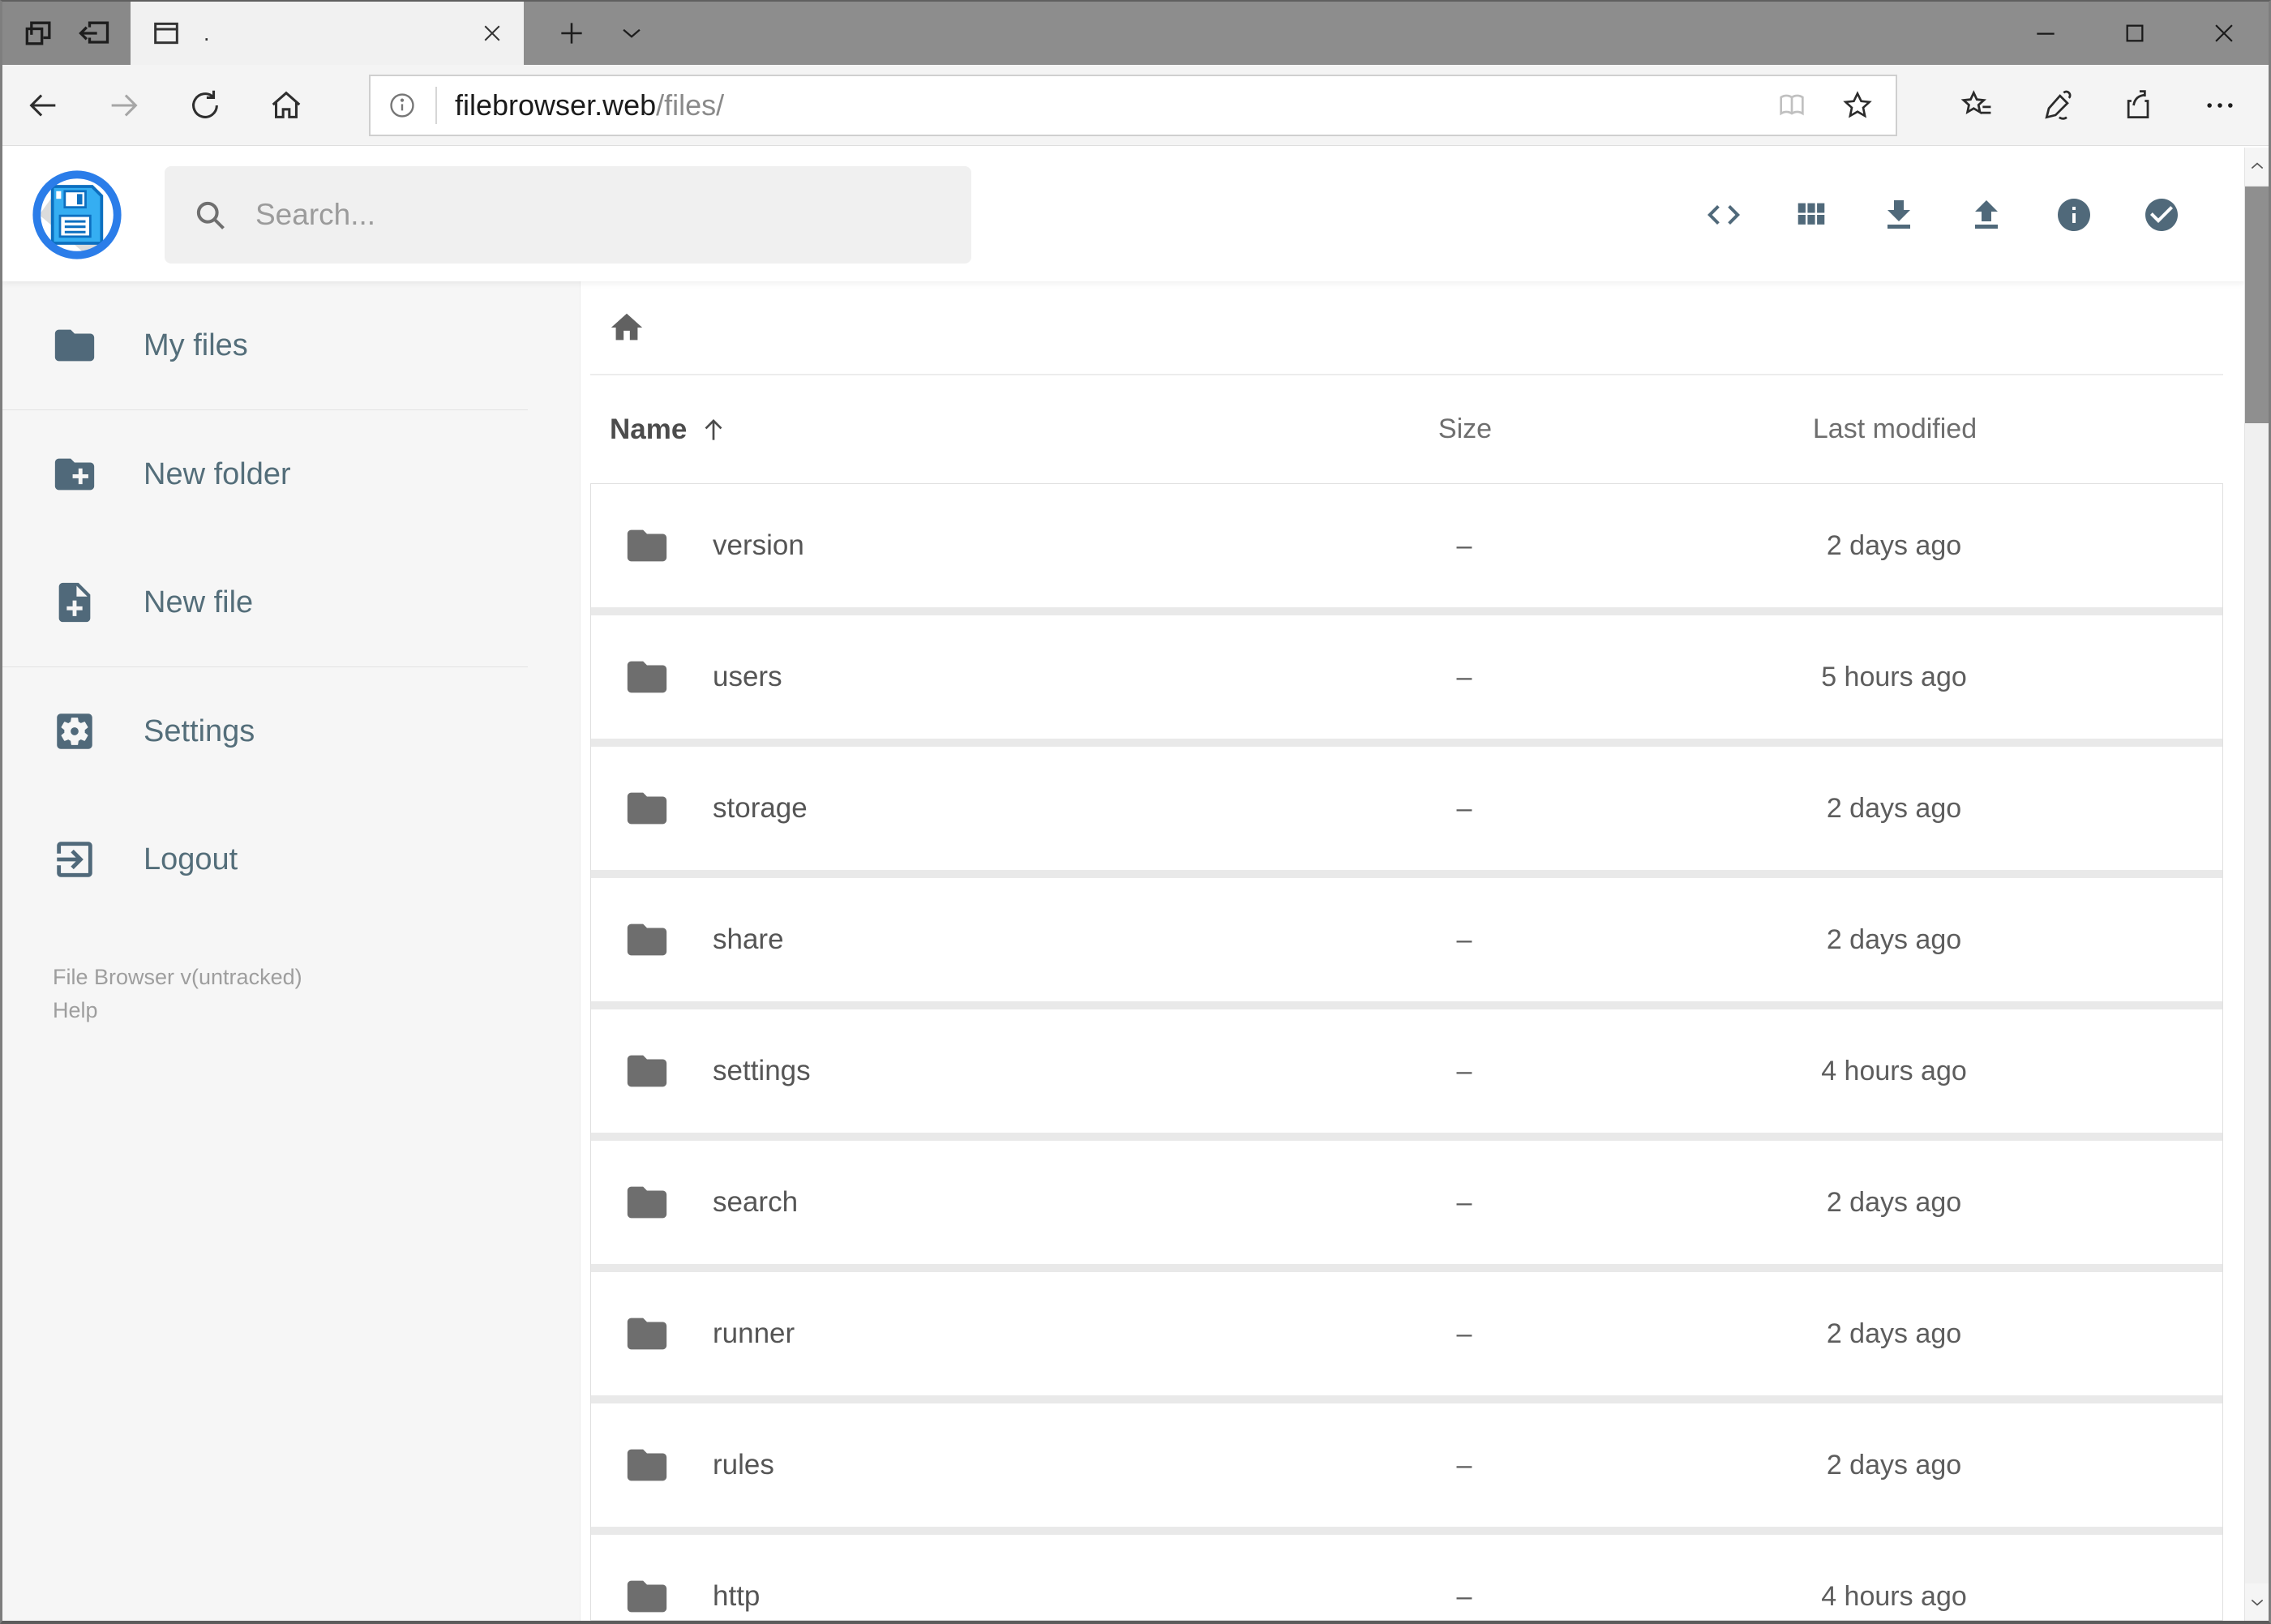 The image size is (2271, 1624). Describe the element at coordinates (1723, 214) in the screenshot. I see `code-view-button` at that location.